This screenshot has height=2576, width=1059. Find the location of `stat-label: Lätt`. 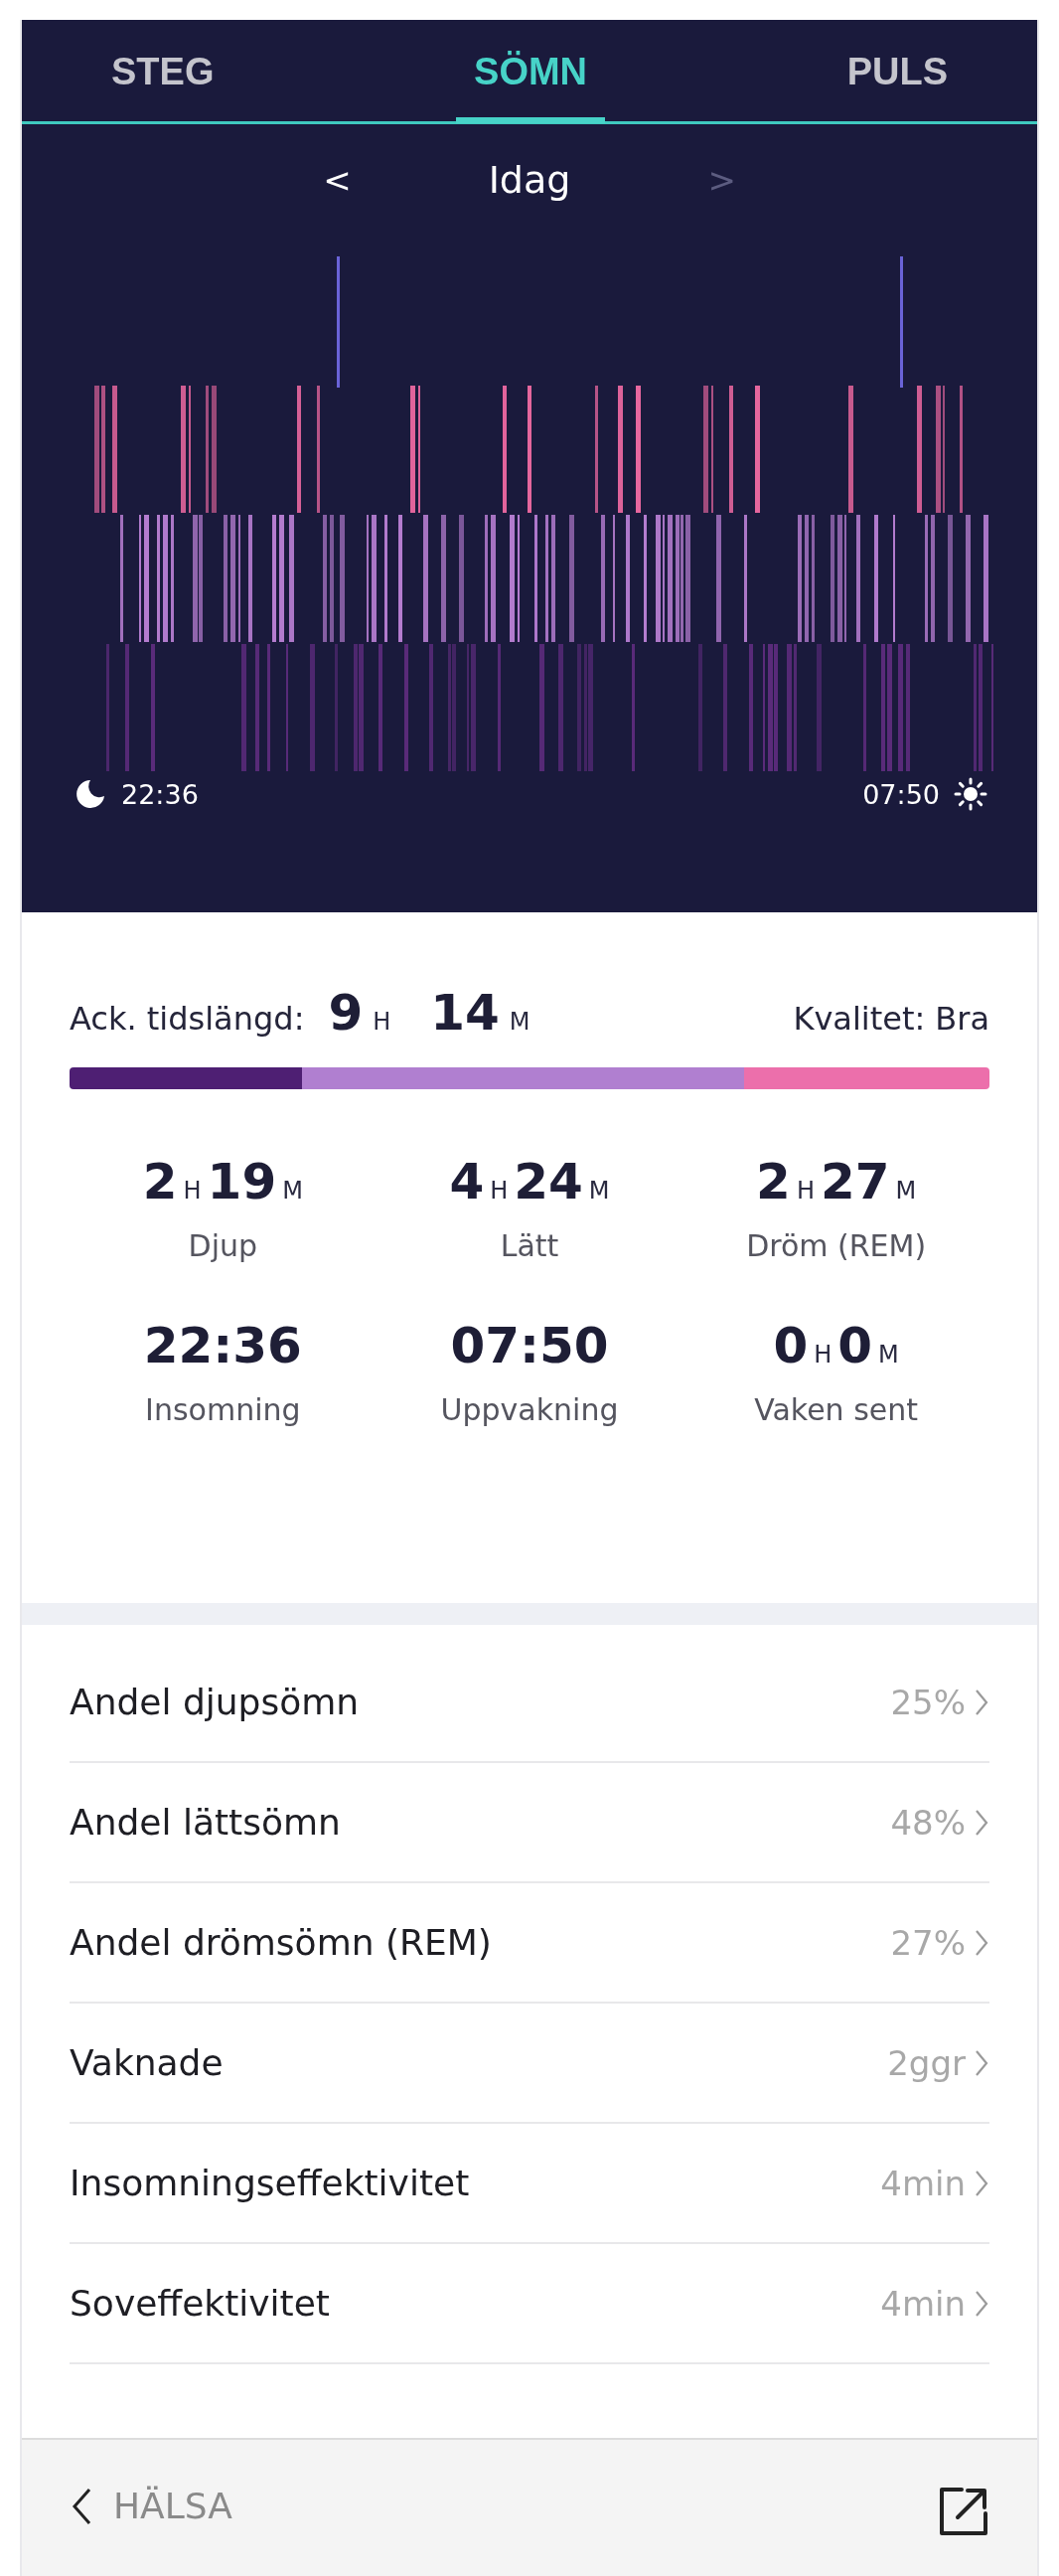

stat-label: Lätt is located at coordinates (529, 1245).